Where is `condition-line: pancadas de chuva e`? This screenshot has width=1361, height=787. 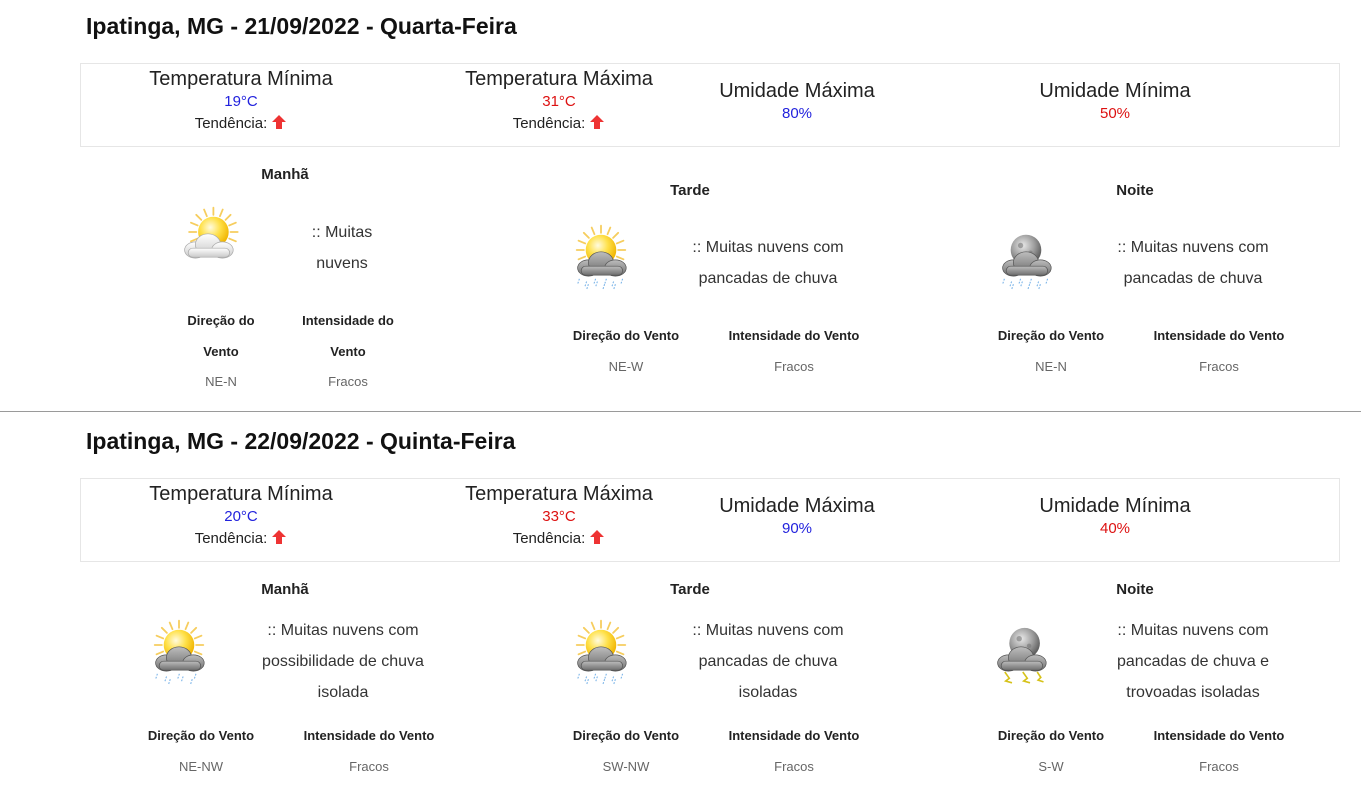 condition-line: pancadas de chuva e is located at coordinates (1193, 661).